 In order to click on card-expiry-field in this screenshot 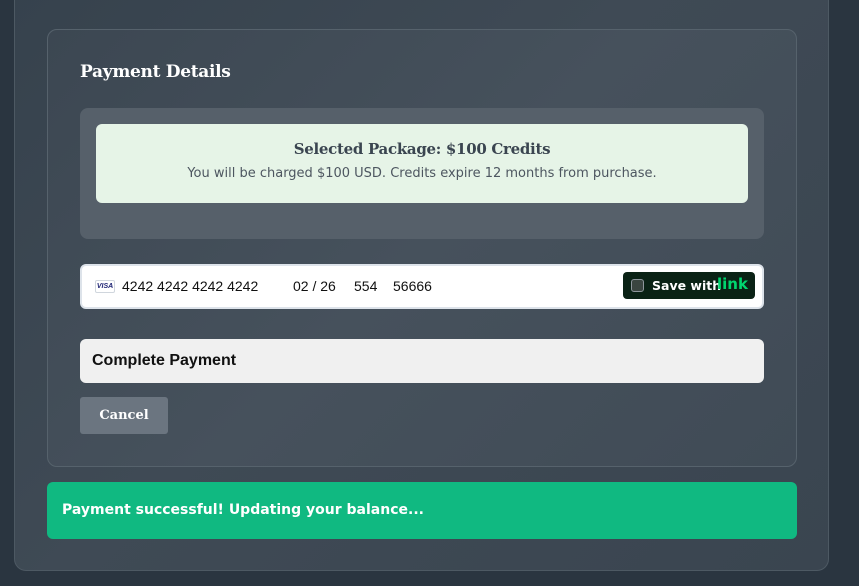, I will do `click(320, 286)`.